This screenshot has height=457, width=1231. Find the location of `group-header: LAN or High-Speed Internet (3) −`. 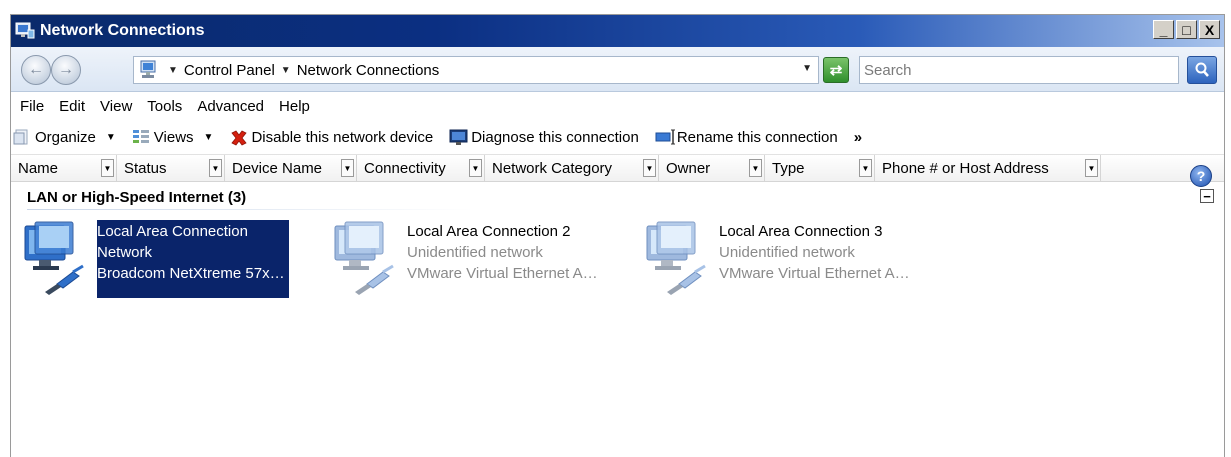

group-header: LAN or High-Speed Internet (3) − is located at coordinates (617, 197).